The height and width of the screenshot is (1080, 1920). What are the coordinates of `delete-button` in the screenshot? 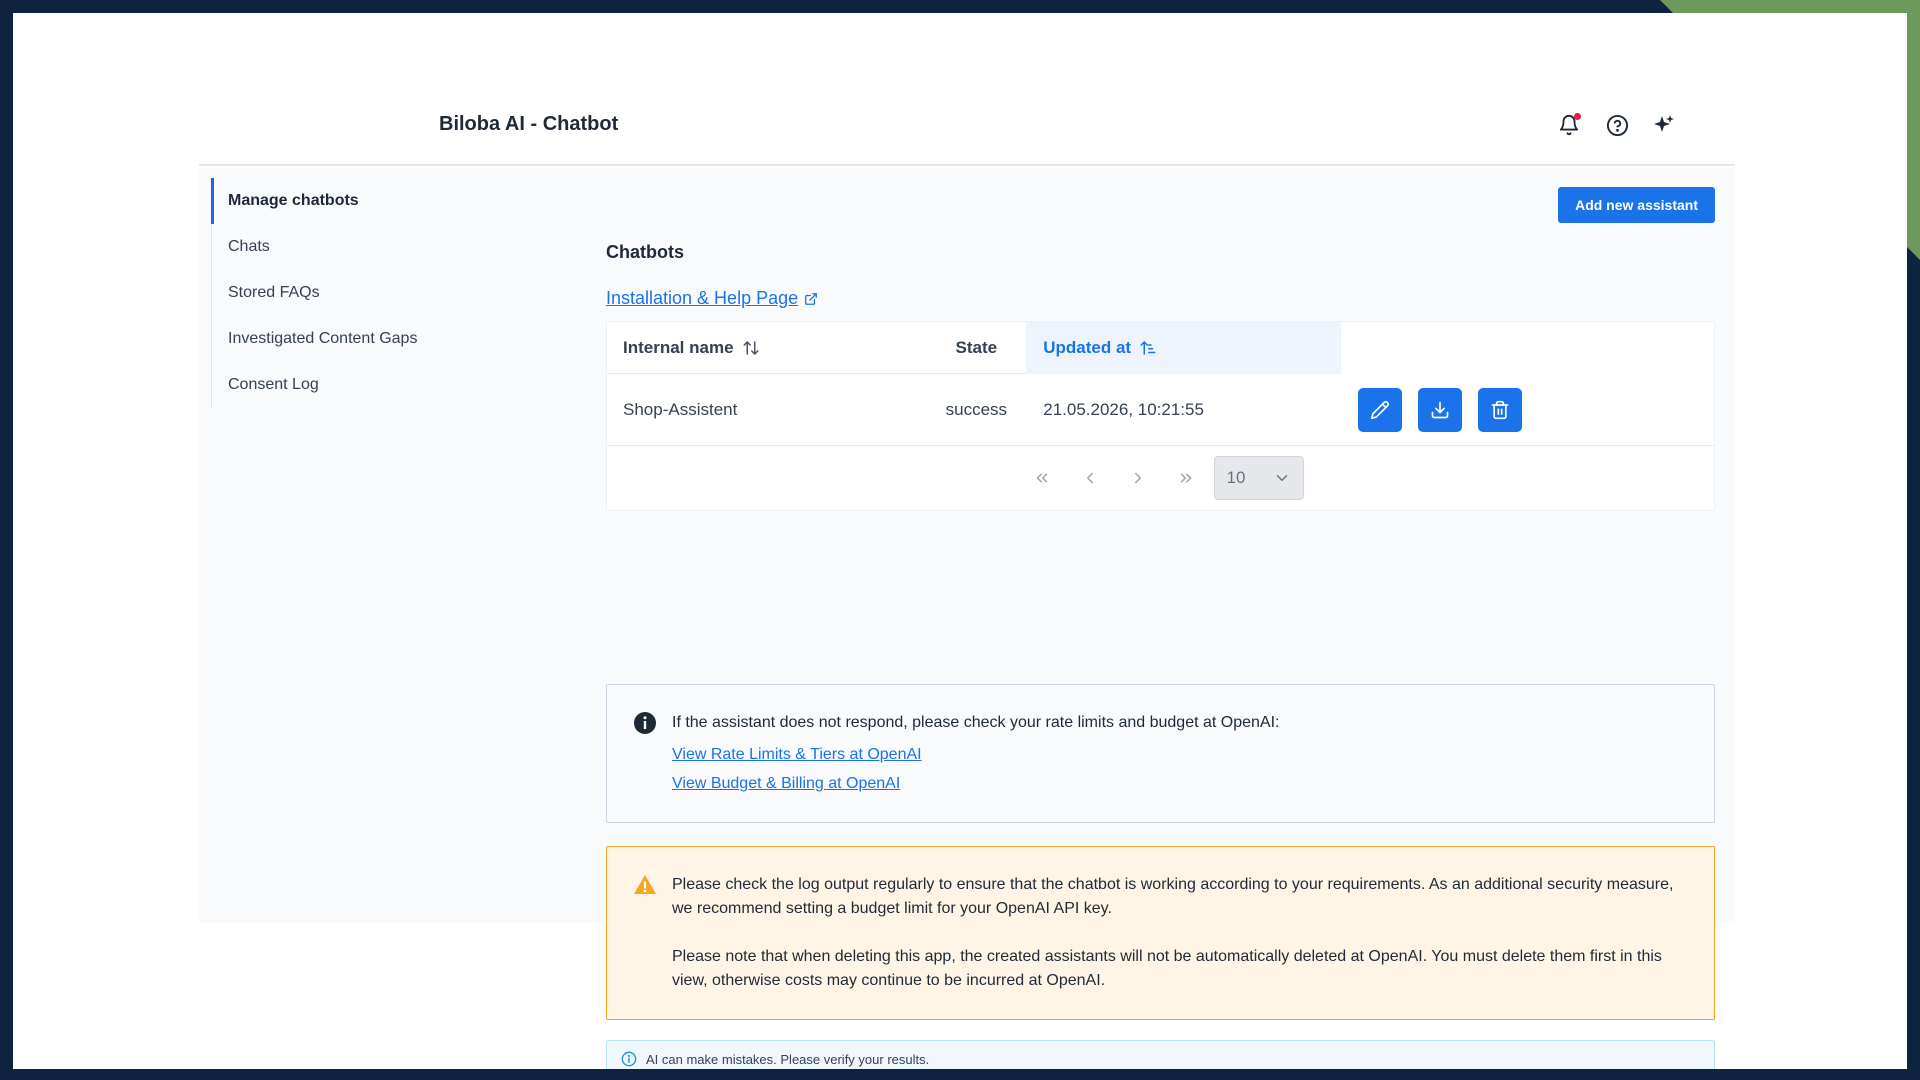 It's located at (1499, 409).